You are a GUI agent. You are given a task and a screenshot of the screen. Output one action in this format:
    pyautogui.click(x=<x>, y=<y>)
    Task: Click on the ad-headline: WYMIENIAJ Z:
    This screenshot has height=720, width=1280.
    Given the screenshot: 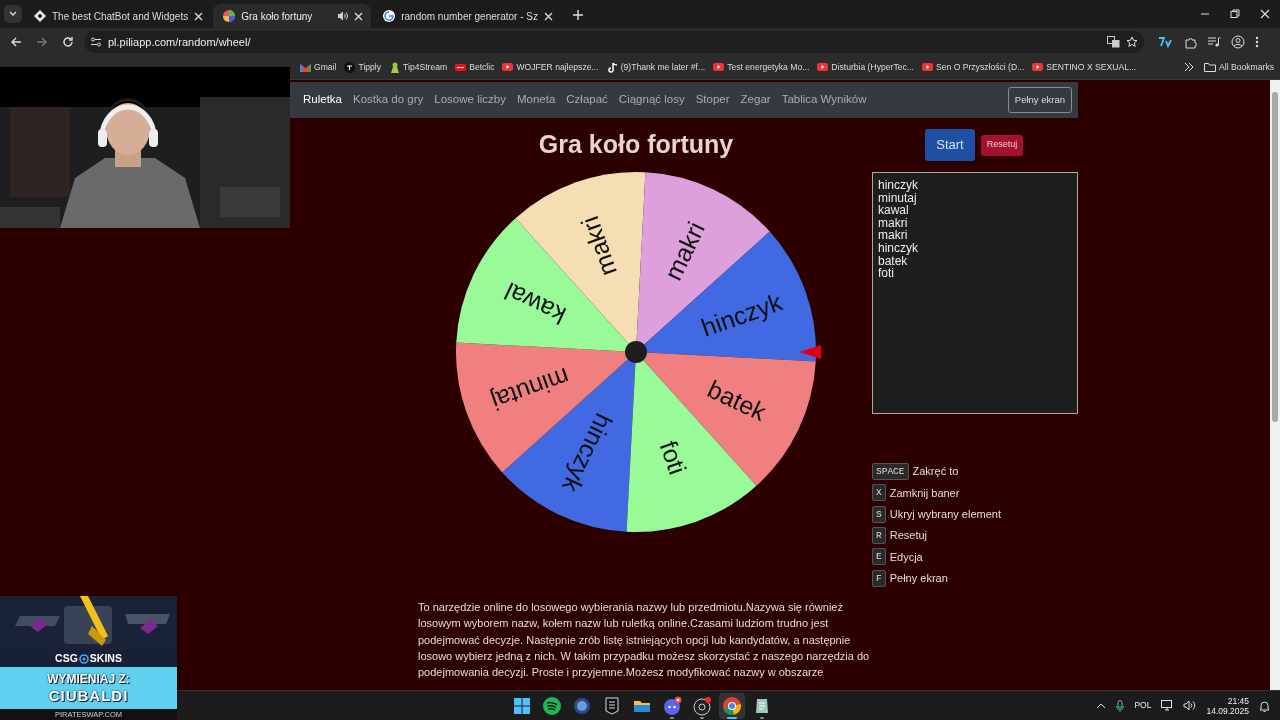 What is the action you would take?
    pyautogui.click(x=88, y=679)
    